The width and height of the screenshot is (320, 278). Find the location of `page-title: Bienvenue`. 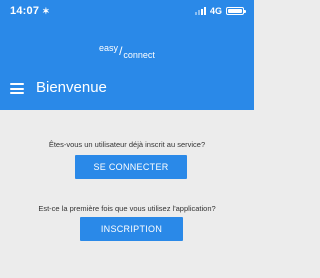

page-title: Bienvenue is located at coordinates (71, 87).